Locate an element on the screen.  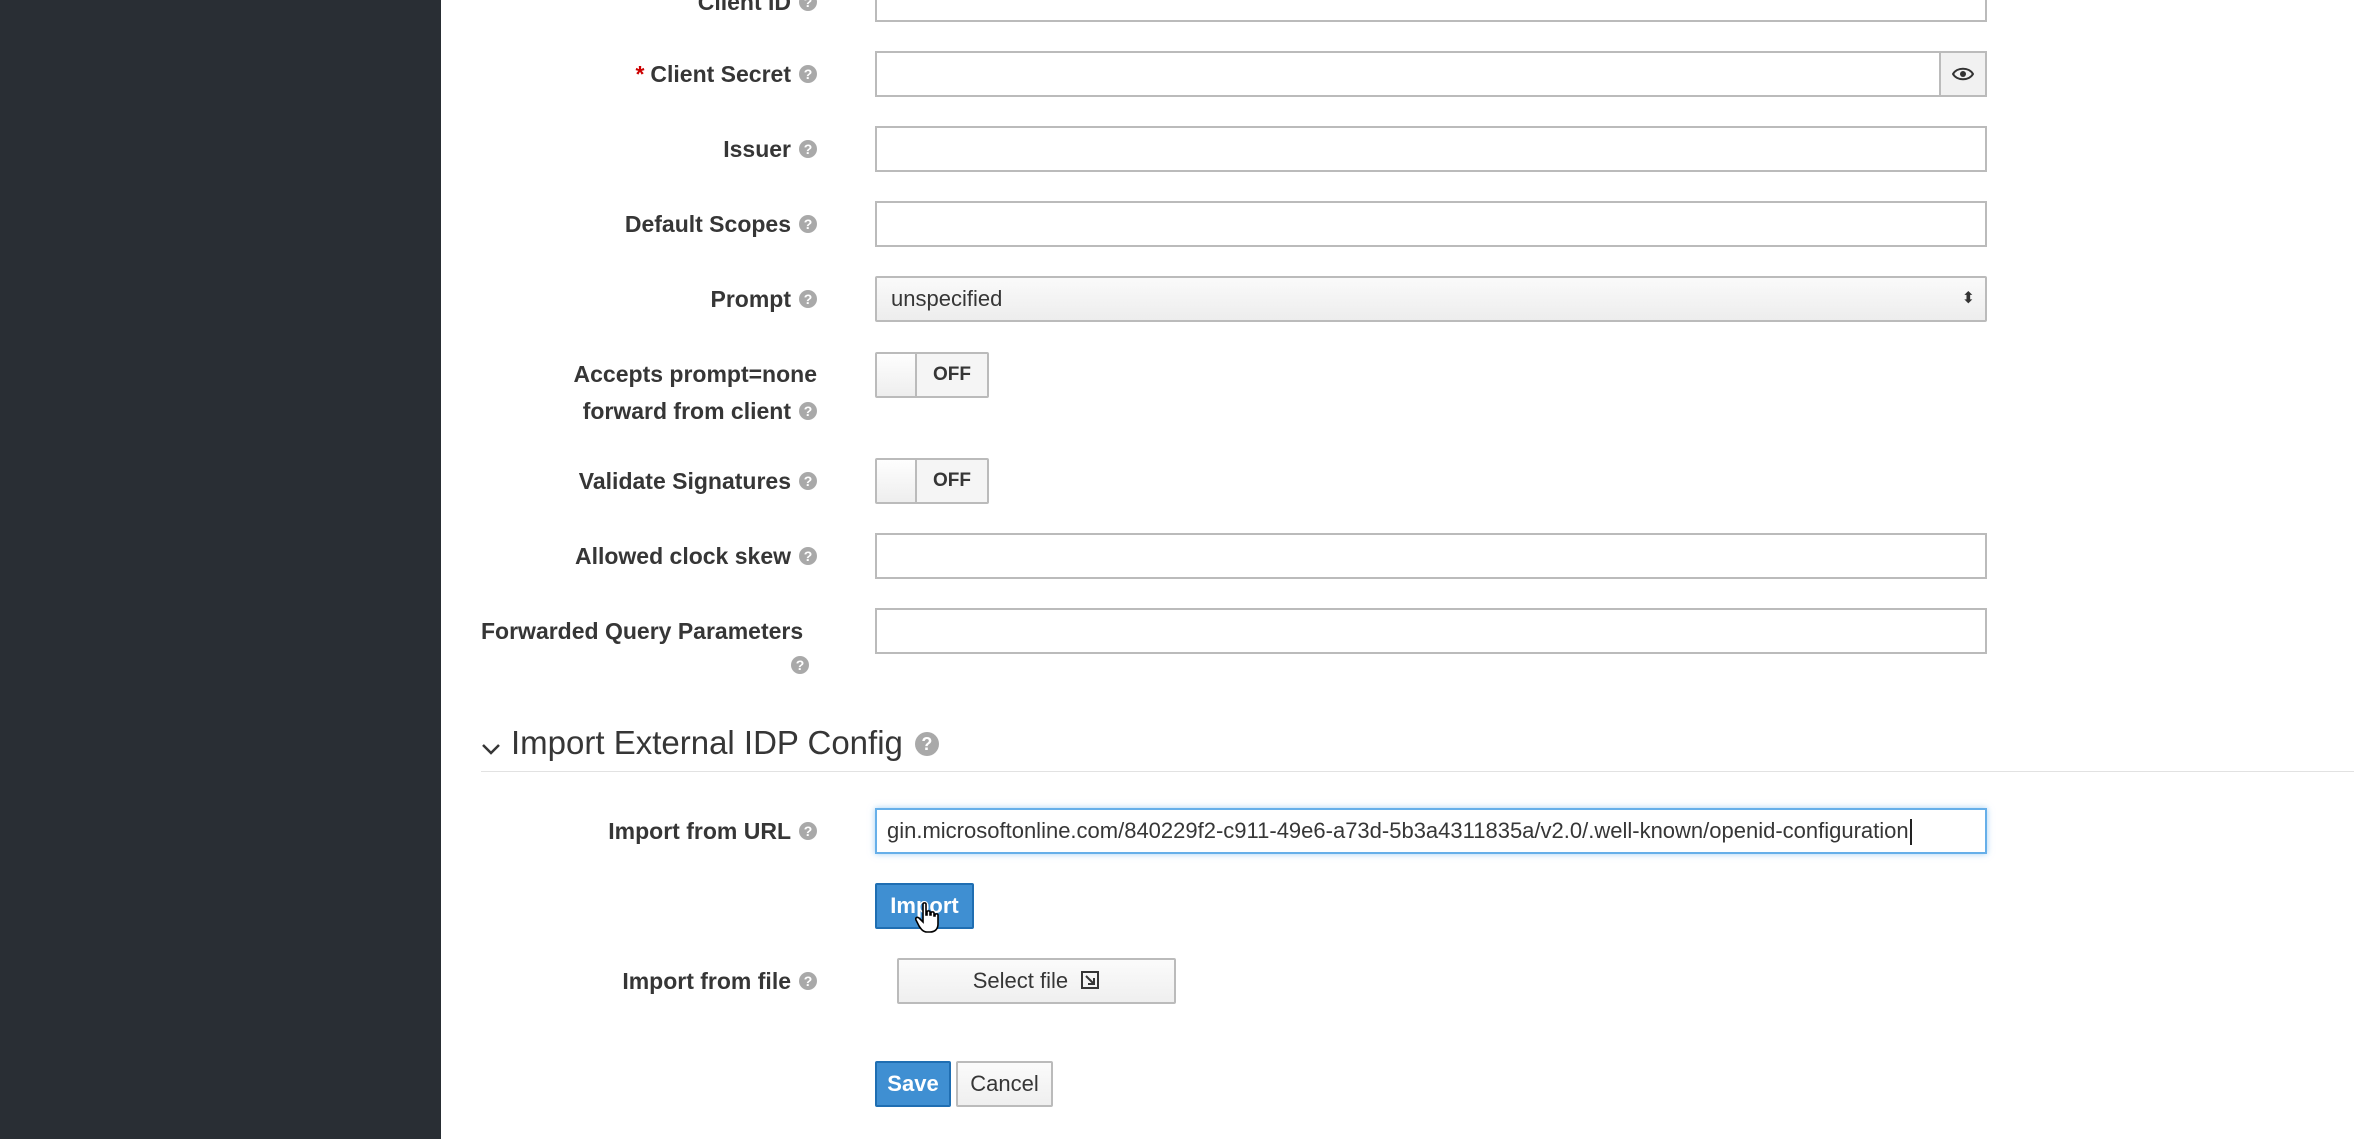
import-from-file-label: Import from file? is located at coordinates (629, 981).